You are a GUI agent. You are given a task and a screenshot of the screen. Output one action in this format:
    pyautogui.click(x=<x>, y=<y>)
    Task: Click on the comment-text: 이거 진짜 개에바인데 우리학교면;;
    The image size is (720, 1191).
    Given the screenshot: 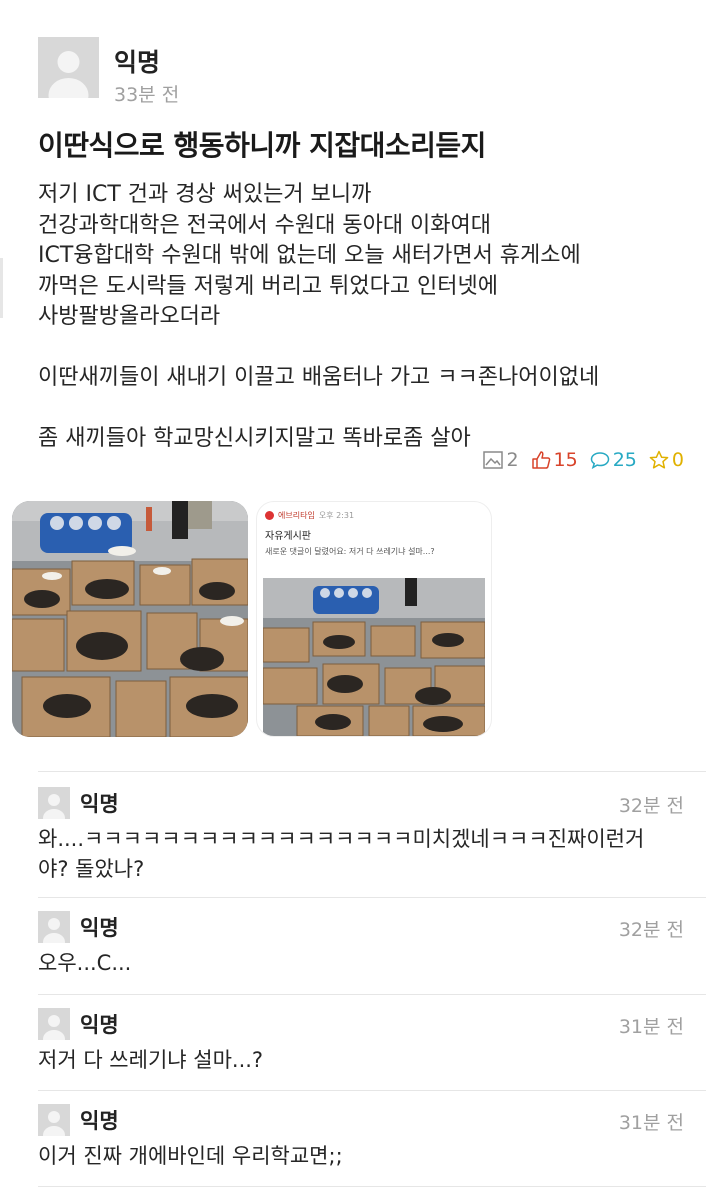 What is the action you would take?
    pyautogui.click(x=358, y=1156)
    